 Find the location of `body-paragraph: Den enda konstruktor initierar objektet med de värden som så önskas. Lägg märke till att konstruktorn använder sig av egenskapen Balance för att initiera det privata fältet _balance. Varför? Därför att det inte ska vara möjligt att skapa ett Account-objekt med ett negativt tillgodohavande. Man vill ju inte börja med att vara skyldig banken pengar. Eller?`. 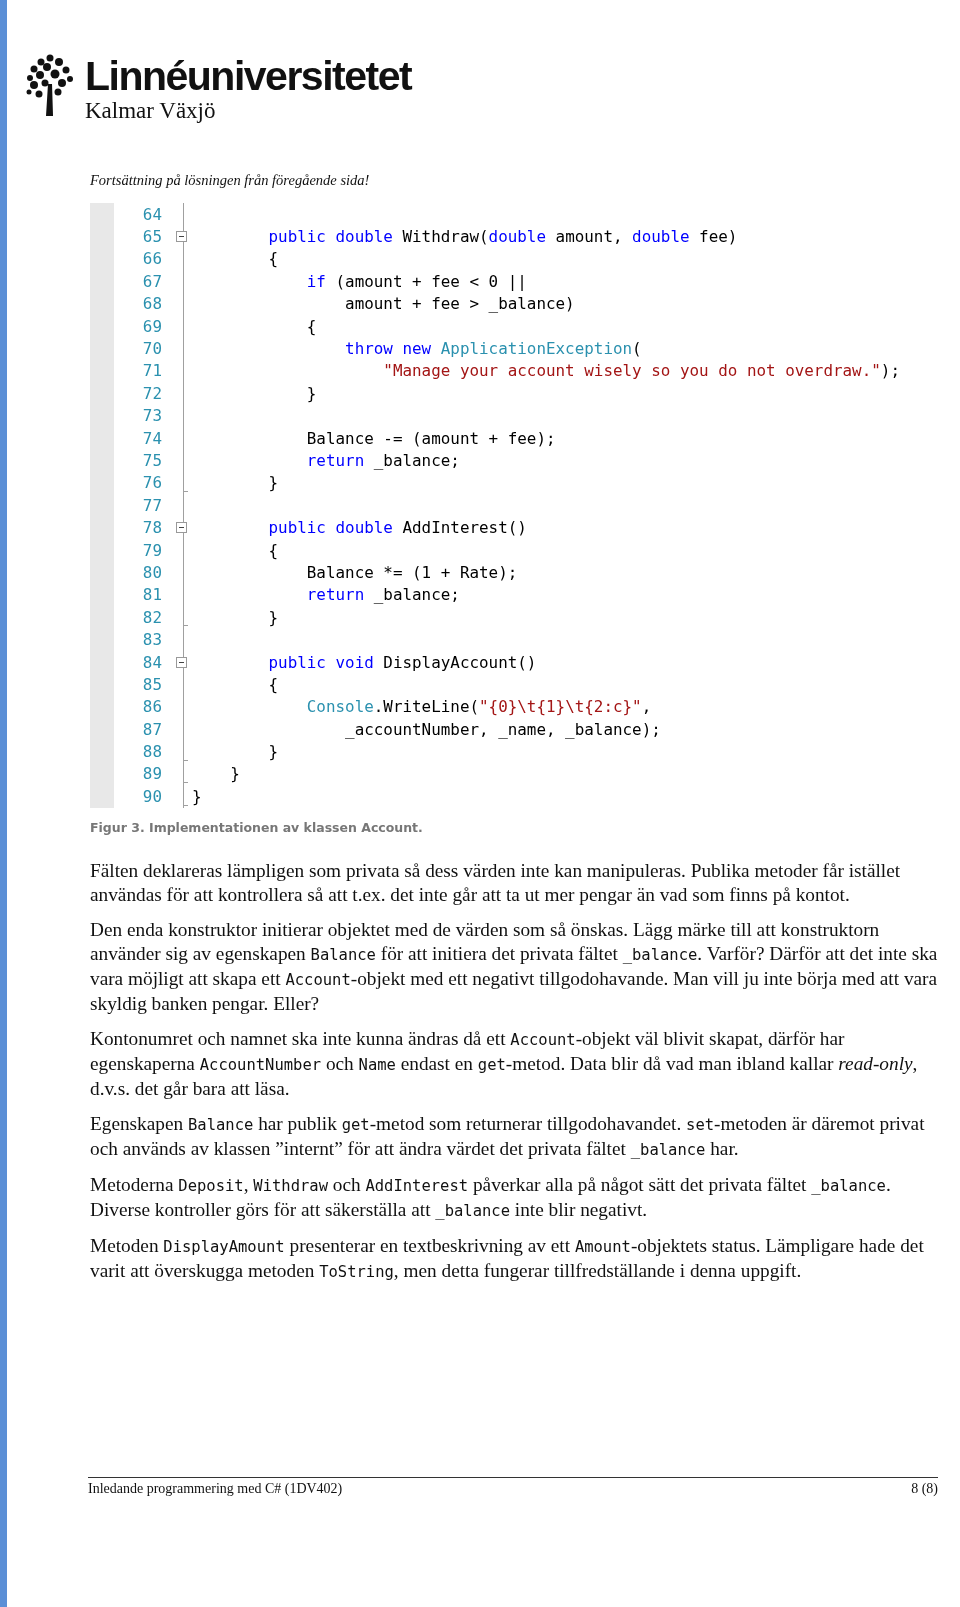

body-paragraph: Den enda konstruktor initierar objektet med de värden som så önskas. Lägg märke till att konstruktorn använder sig av egenskapen Balance för att initiera det privata fältet _balance. Varför? Därför att det inte ska vara möjligt att skapa ett Account-objekt med ett negativt tillgodohavande. Man vill ju inte börja med att vara skyldig banken pengar. Eller? is located at coordinates (514, 966).